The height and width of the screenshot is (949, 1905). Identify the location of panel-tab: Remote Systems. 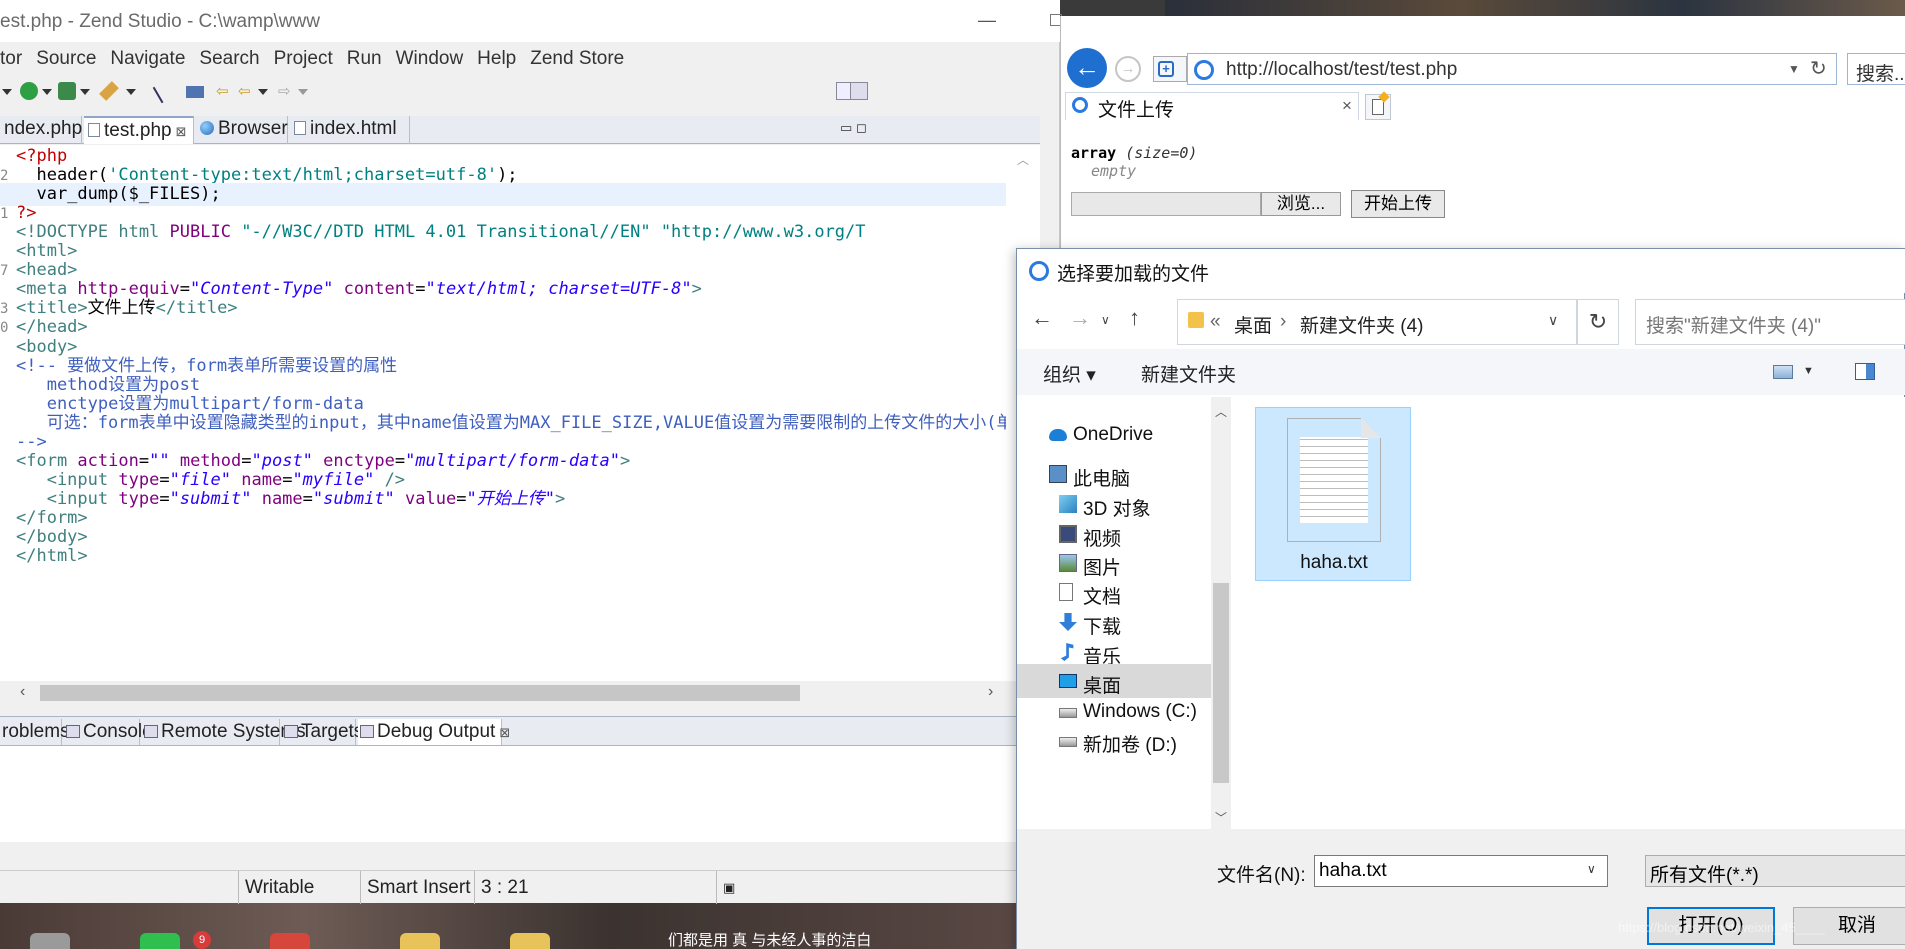
(224, 732).